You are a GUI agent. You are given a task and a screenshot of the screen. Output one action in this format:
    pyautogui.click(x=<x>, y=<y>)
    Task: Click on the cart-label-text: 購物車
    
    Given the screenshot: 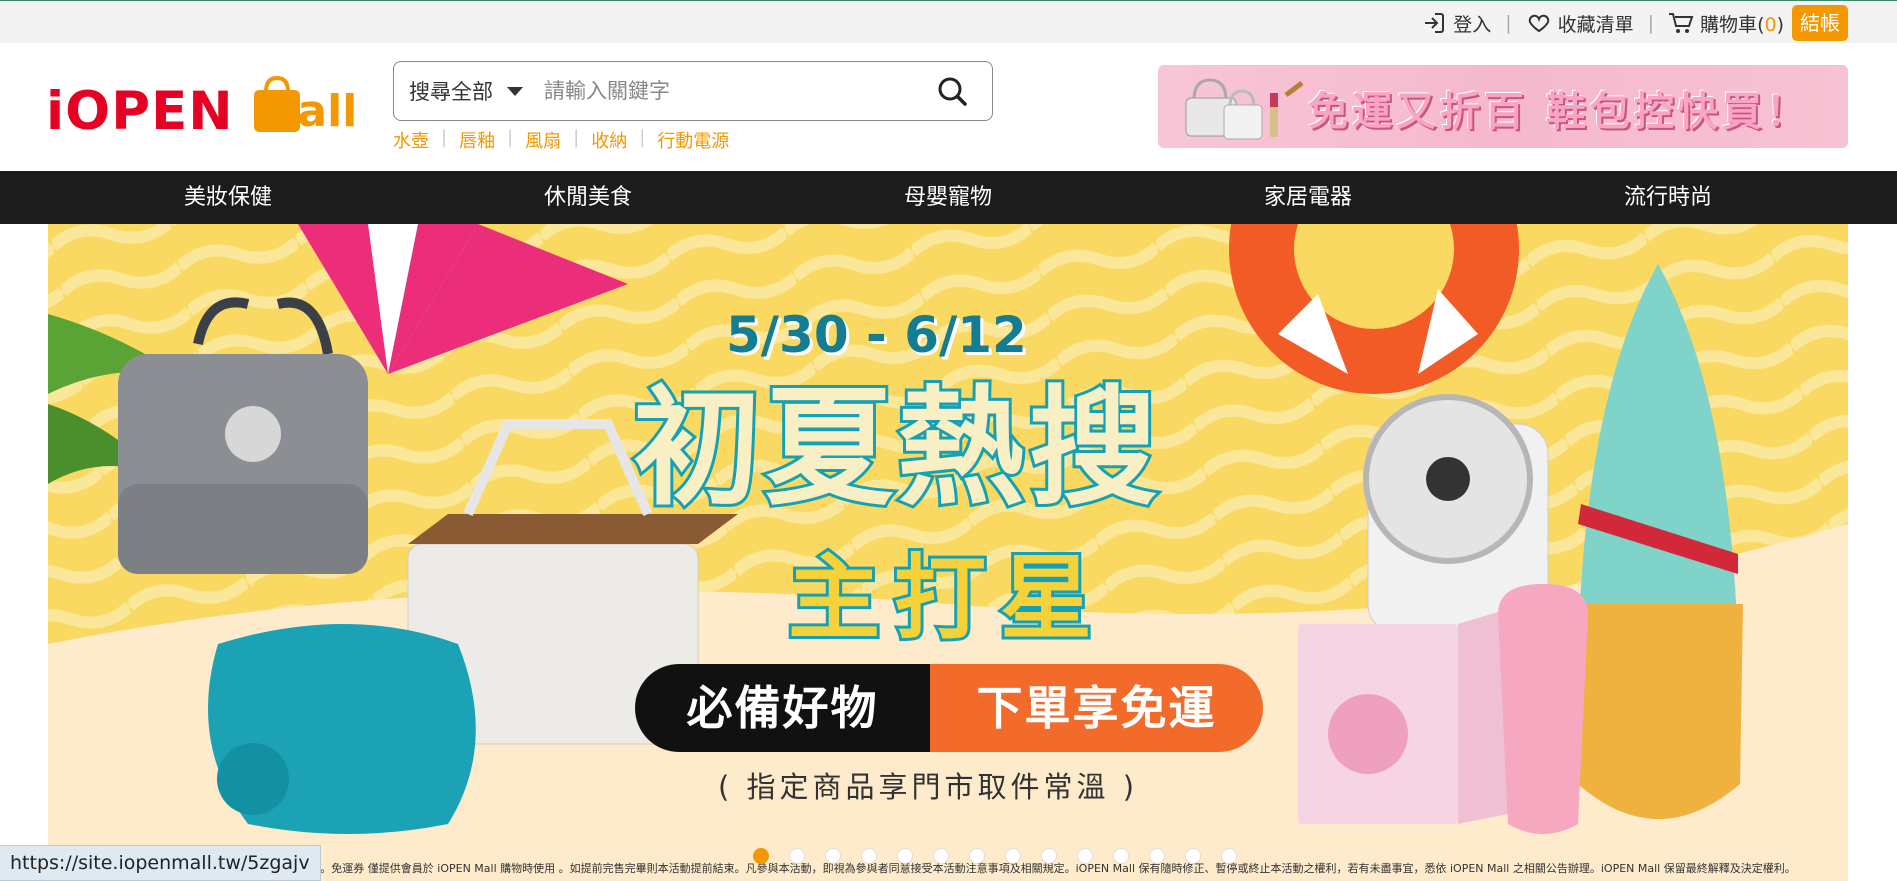 What is the action you would take?
    pyautogui.click(x=1729, y=24)
    